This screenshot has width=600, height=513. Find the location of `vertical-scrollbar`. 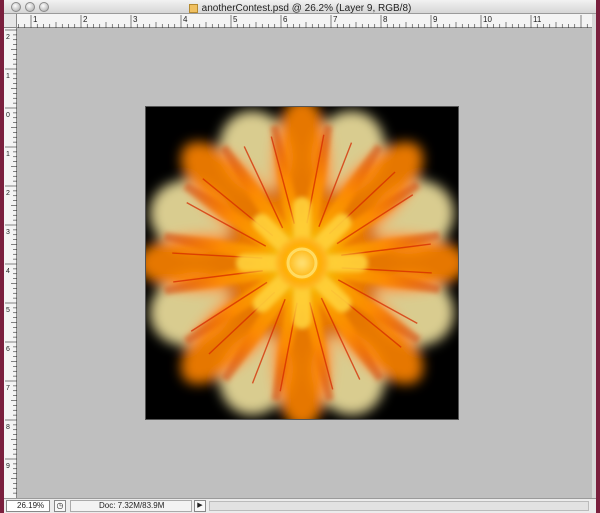

vertical-scrollbar is located at coordinates (594, 256).